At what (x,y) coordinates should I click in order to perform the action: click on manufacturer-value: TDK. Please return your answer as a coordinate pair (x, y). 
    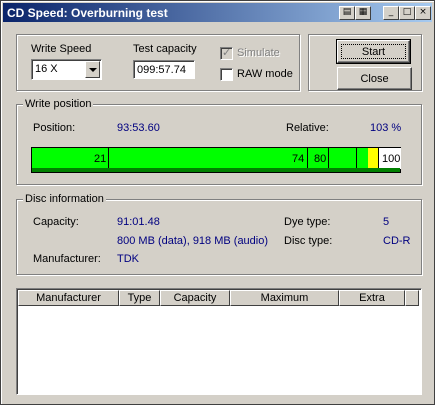
    Looking at the image, I should click on (128, 259).